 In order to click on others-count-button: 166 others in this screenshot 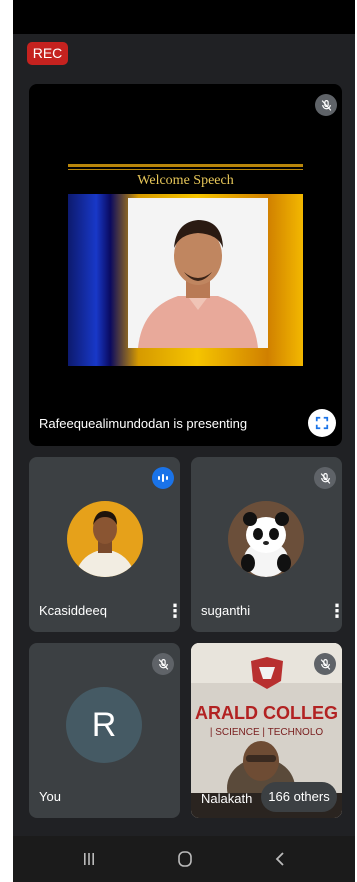, I will do `click(299, 797)`.